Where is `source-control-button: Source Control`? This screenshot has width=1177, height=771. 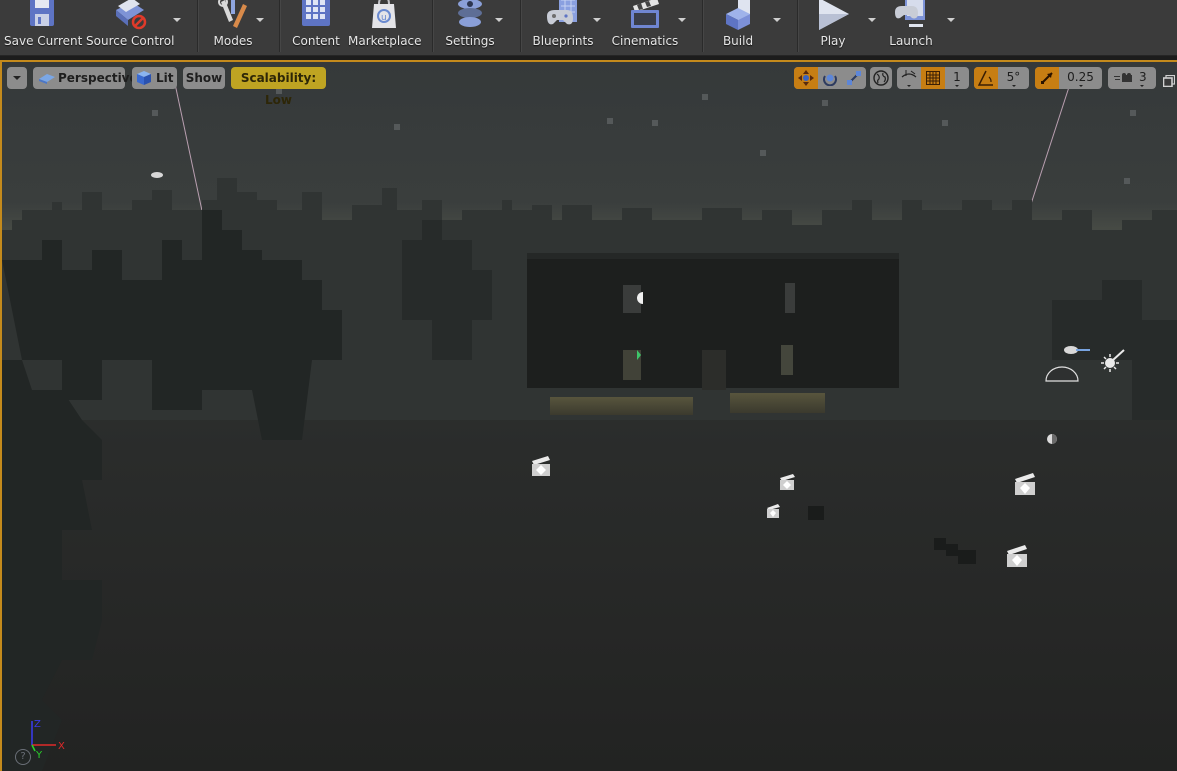
source-control-button: Source Control is located at coordinates (130, 26).